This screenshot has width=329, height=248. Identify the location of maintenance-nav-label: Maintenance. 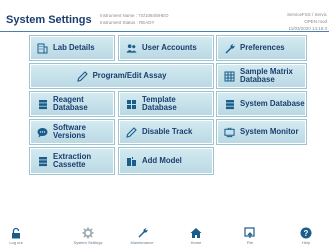
(142, 242).